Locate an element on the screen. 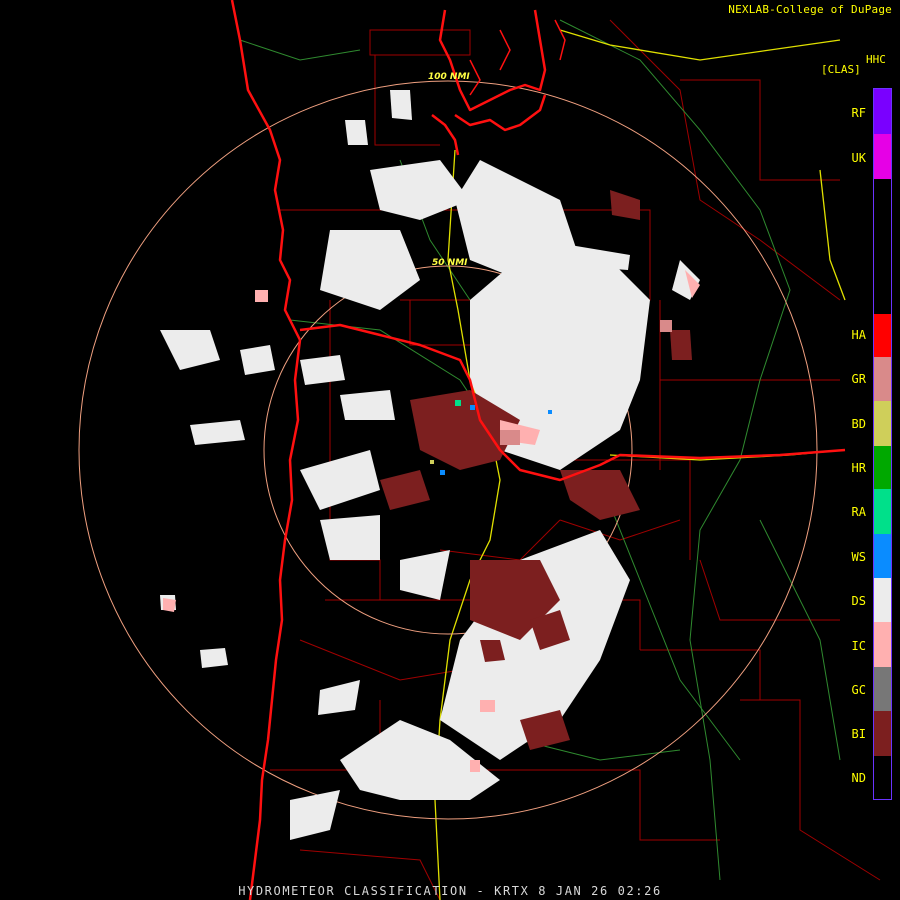 The height and width of the screenshot is (900, 900). legend-swatch-uk is located at coordinates (882, 156).